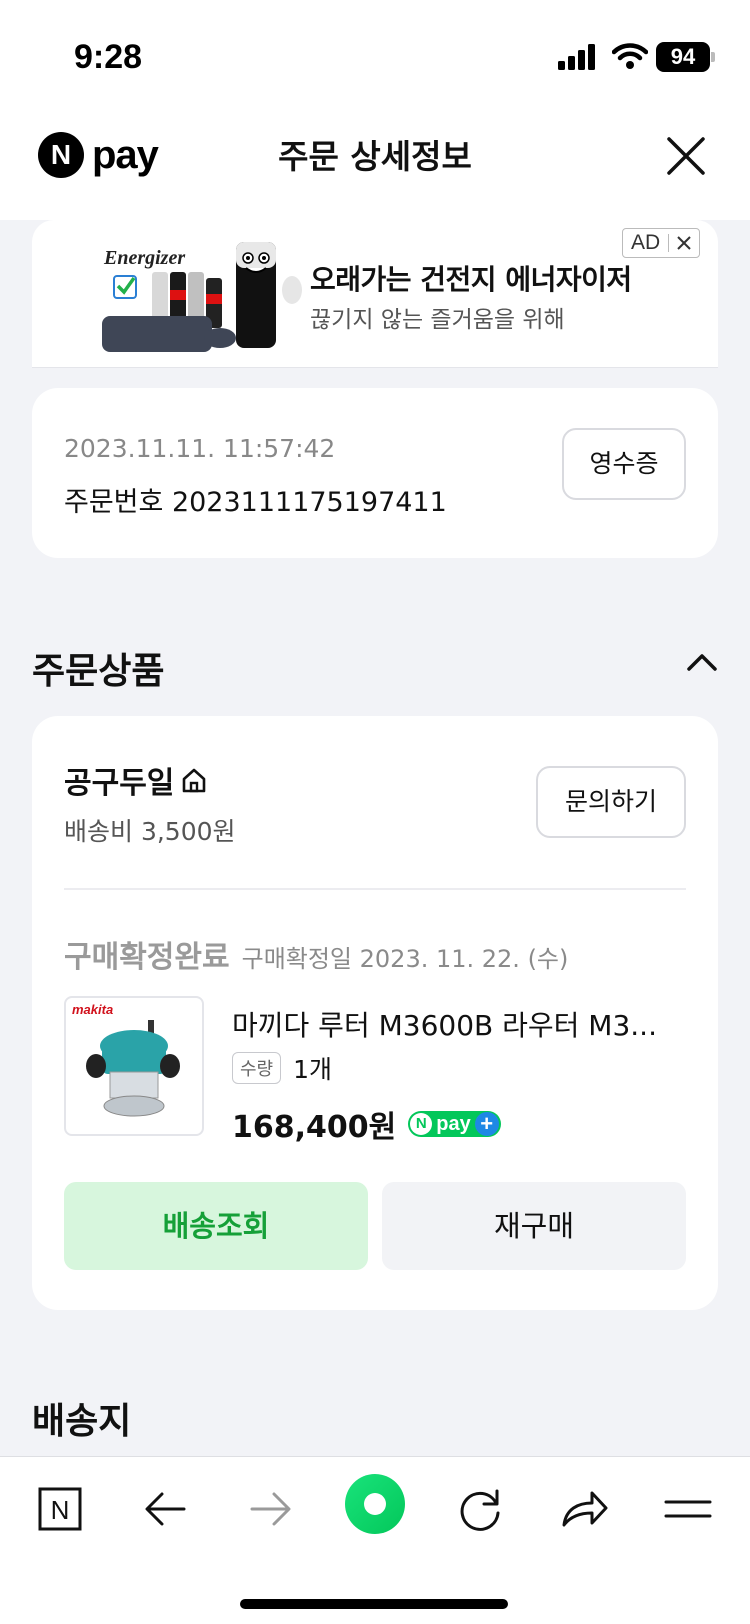 The image size is (750, 1624). I want to click on status-bar: 9:28 94, so click(375, 55).